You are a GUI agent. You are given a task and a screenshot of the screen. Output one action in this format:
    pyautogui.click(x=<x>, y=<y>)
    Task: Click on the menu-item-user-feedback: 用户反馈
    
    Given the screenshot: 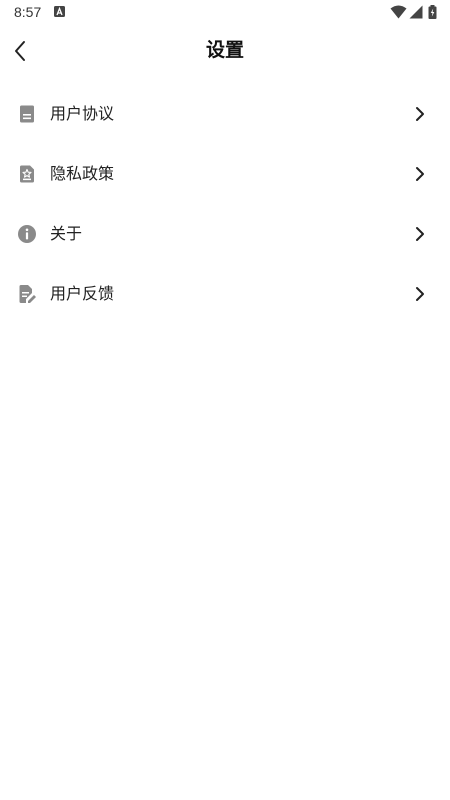 What is the action you would take?
    pyautogui.click(x=225, y=294)
    